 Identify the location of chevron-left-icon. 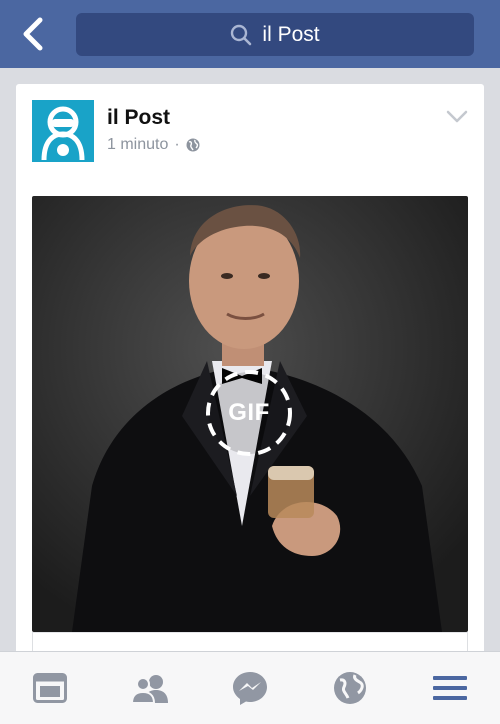
(33, 34).